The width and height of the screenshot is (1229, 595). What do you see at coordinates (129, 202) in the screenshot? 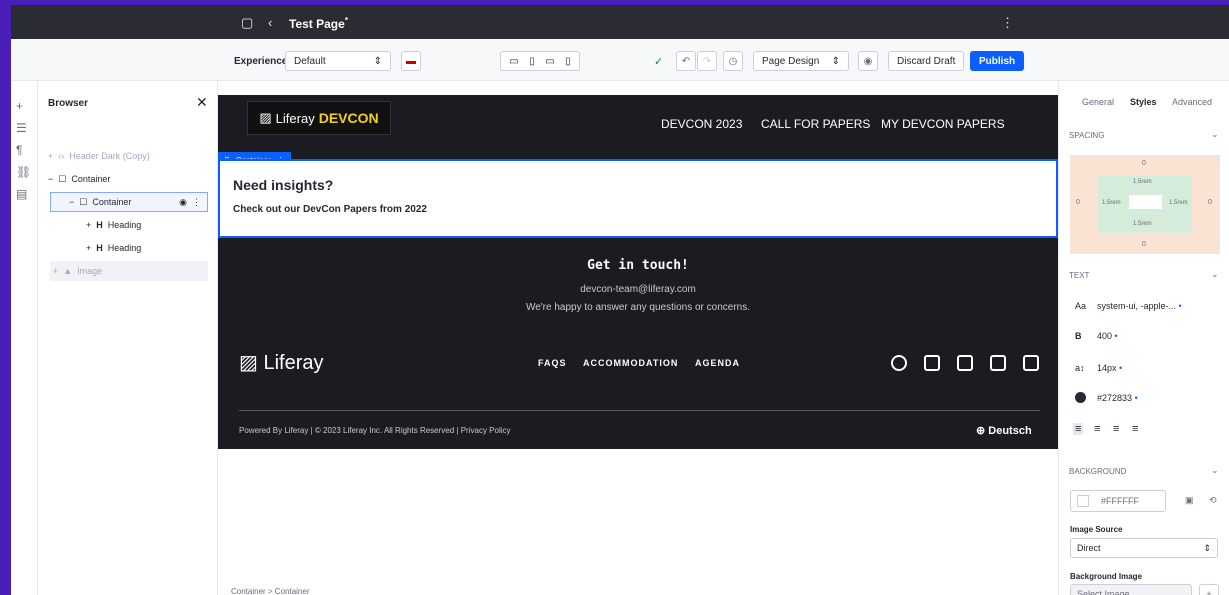
I see `tree-item-selected: − ☐ Container ◉ ⋮` at bounding box center [129, 202].